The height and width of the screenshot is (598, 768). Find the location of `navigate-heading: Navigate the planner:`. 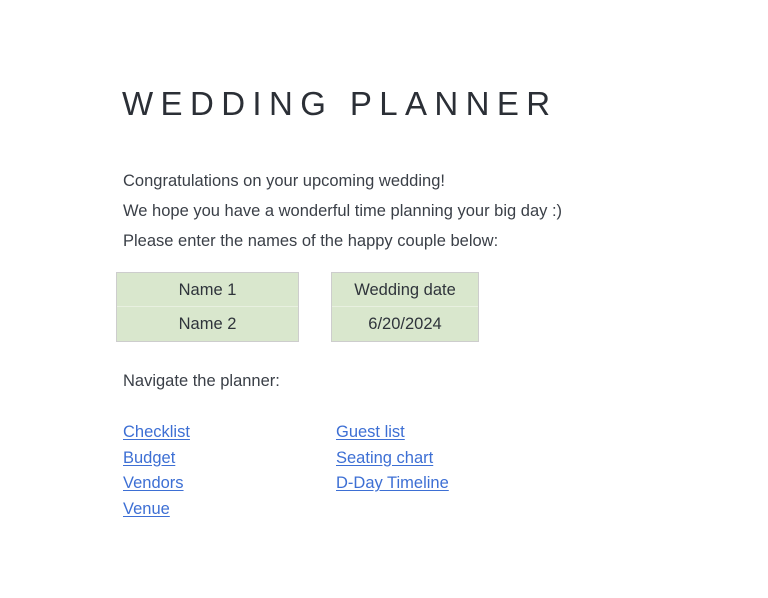

navigate-heading: Navigate the planner: is located at coordinates (201, 381).